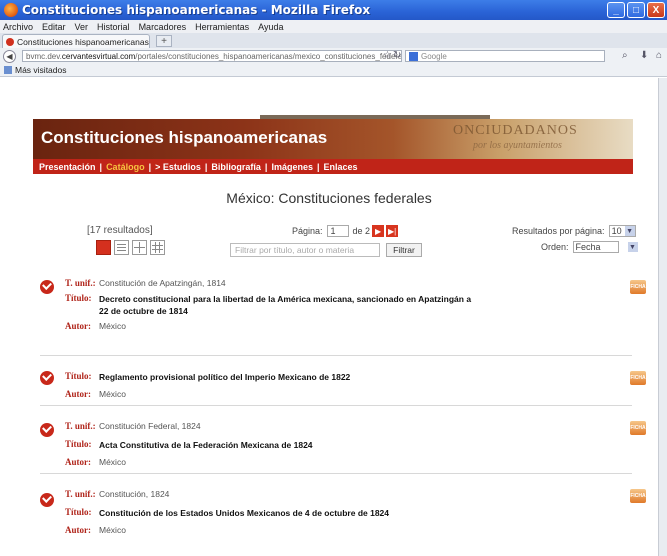 This screenshot has height=556, width=667. What do you see at coordinates (636, 10) in the screenshot?
I see `maximize-button: □` at bounding box center [636, 10].